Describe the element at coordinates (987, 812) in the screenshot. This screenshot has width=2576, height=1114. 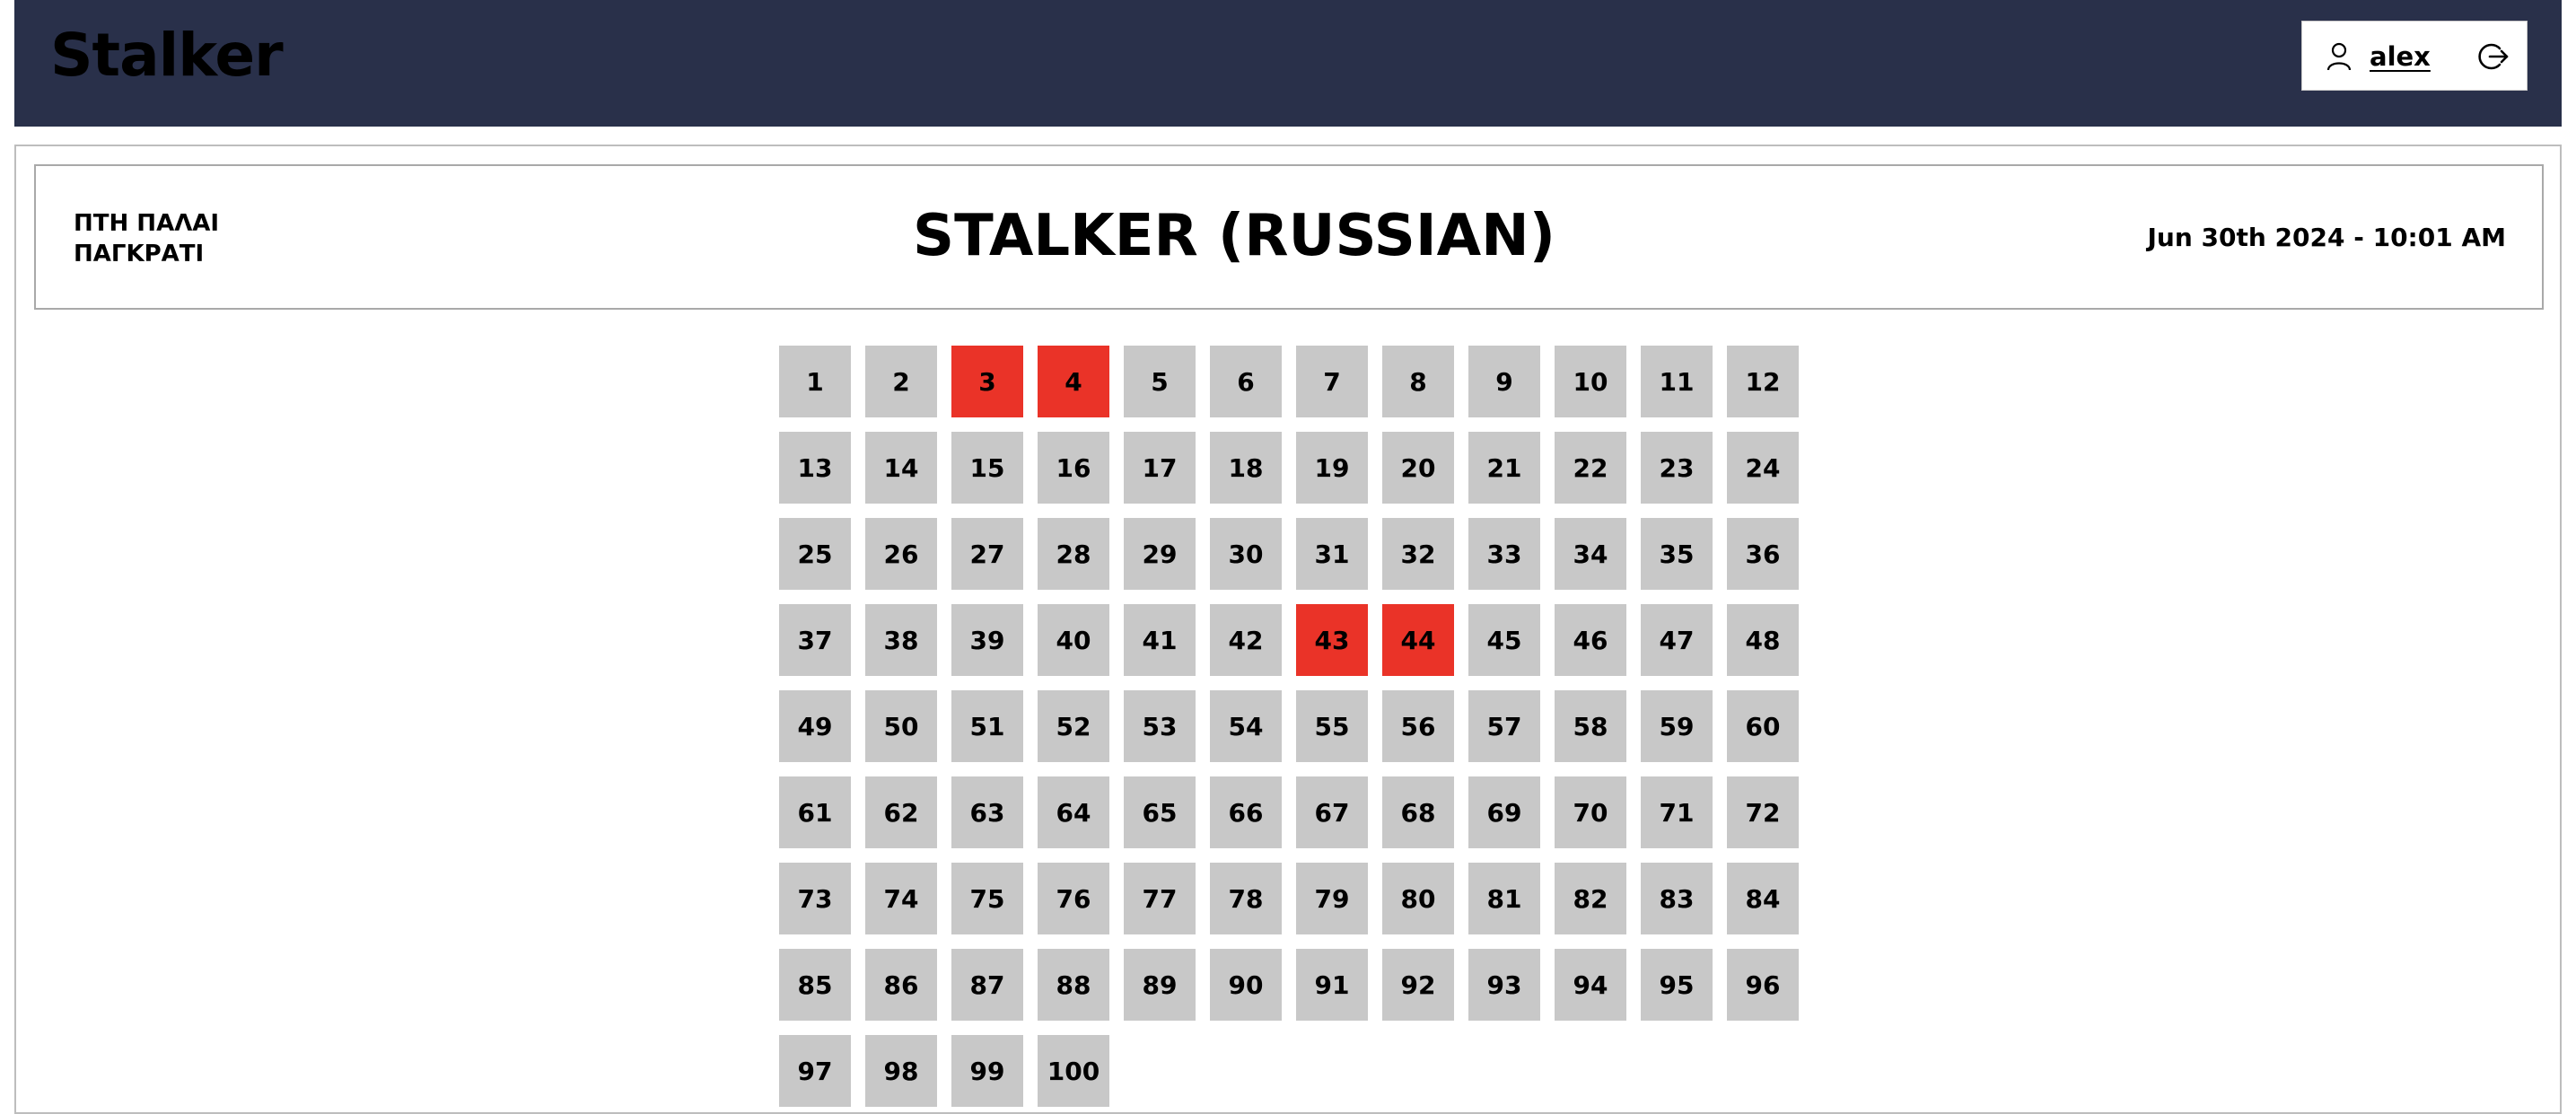
I see `seat-63: 63` at that location.